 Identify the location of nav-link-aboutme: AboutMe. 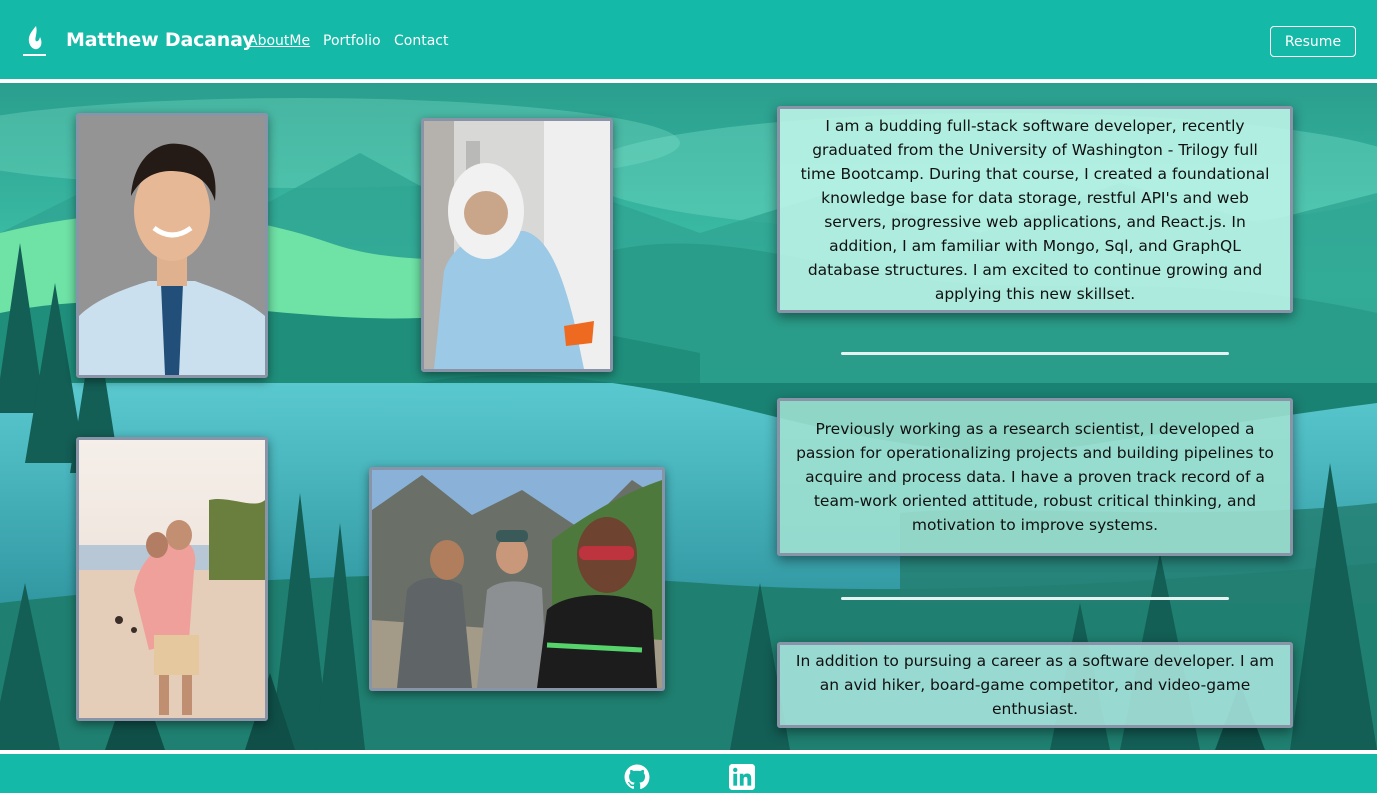
(279, 41).